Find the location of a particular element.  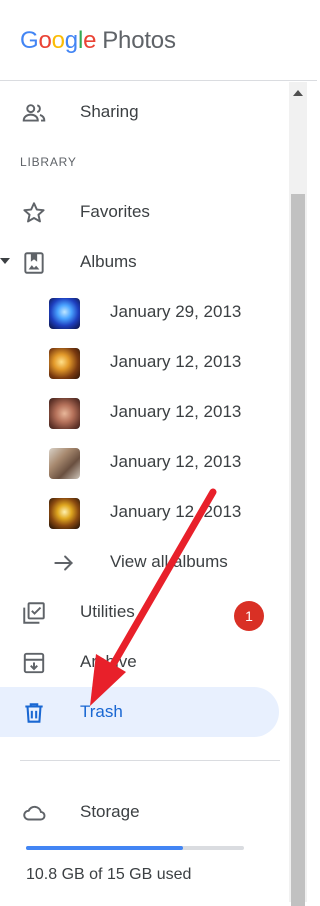

logo-letter: G is located at coordinates (29, 40).